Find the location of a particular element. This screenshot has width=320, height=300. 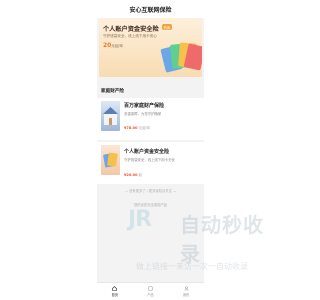

product-price-value: ¥20.00 is located at coordinates (131, 175).